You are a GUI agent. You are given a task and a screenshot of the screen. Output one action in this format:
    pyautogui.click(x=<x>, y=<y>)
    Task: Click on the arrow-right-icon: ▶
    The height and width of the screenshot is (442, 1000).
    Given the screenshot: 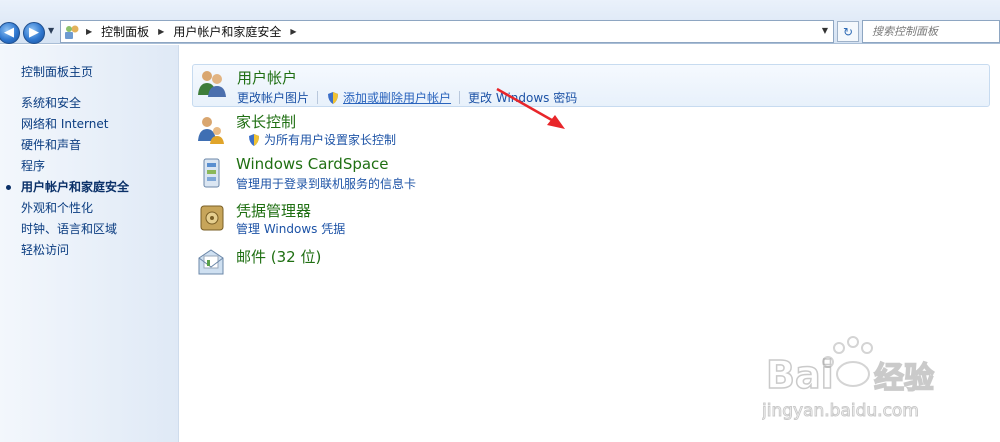 What is the action you would take?
    pyautogui.click(x=34, y=32)
    